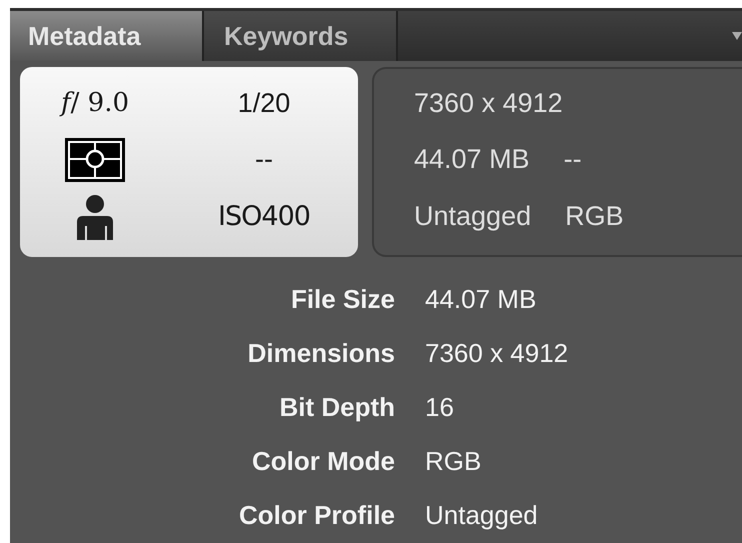 The image size is (742, 543). What do you see at coordinates (488, 103) in the screenshot?
I see `dimensions-summary: 7360 x 4912` at bounding box center [488, 103].